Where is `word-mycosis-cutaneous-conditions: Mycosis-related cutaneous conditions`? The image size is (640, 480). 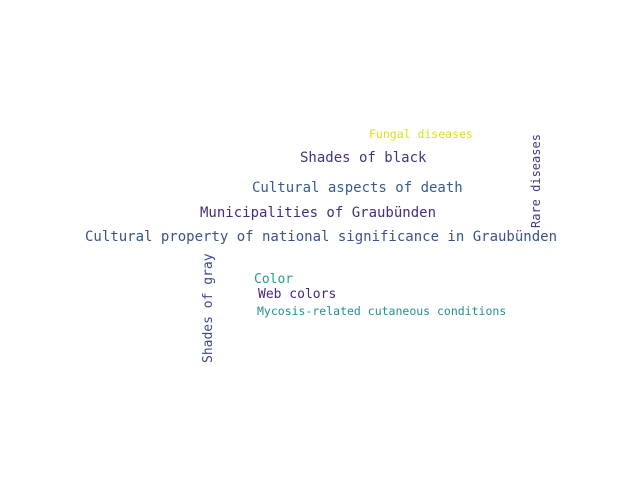 word-mycosis-cutaneous-conditions: Mycosis-related cutaneous conditions is located at coordinates (382, 311).